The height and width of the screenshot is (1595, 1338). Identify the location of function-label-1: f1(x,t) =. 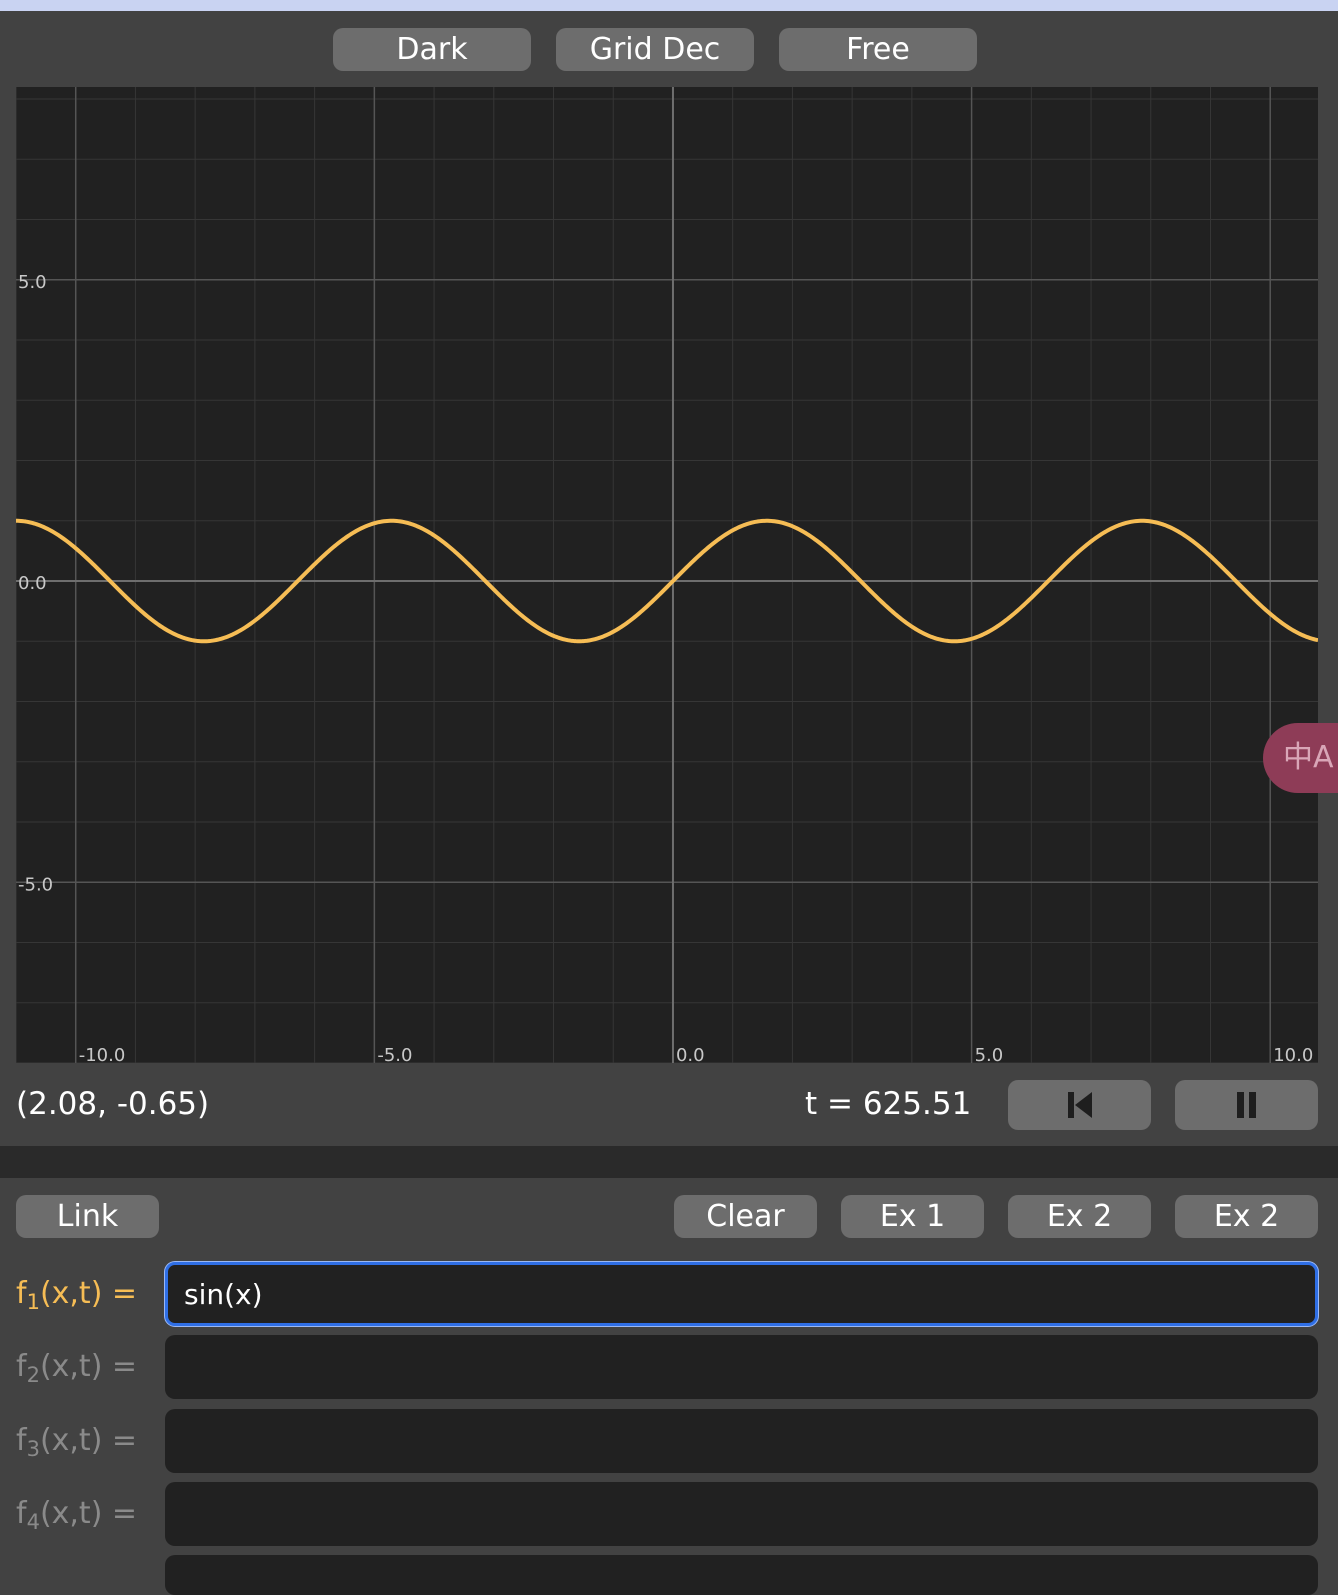
(77, 1295).